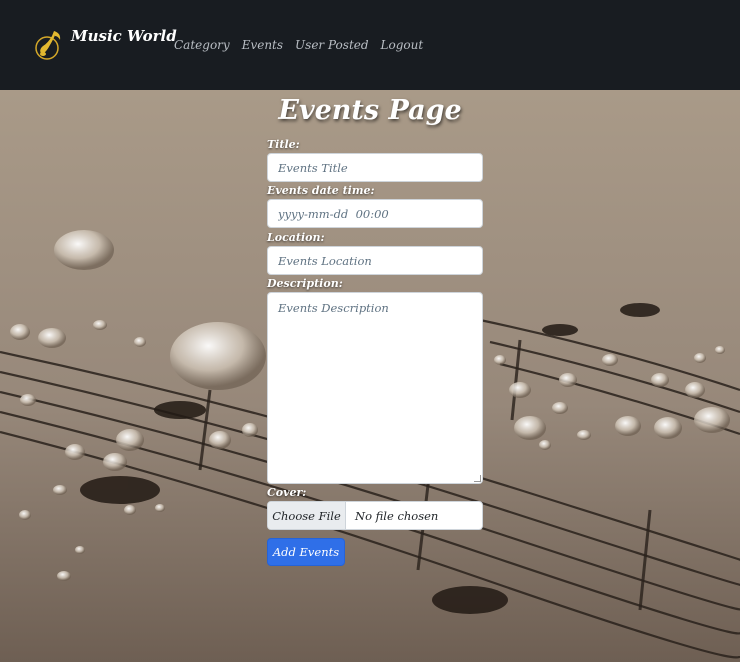 This screenshot has width=740, height=662. Describe the element at coordinates (375, 213) in the screenshot. I see `datetime-input` at that location.